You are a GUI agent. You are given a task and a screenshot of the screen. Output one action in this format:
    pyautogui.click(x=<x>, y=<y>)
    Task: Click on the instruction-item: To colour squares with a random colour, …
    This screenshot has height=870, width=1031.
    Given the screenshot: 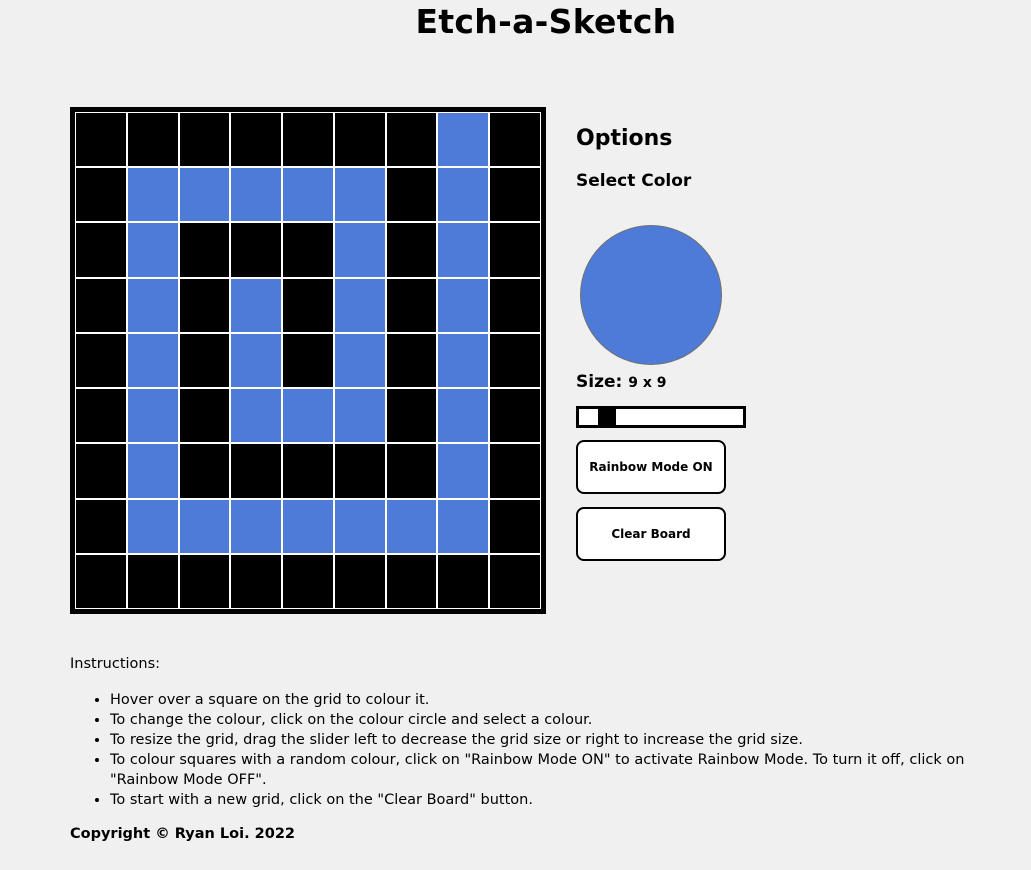 What is the action you would take?
    pyautogui.click(x=562, y=770)
    